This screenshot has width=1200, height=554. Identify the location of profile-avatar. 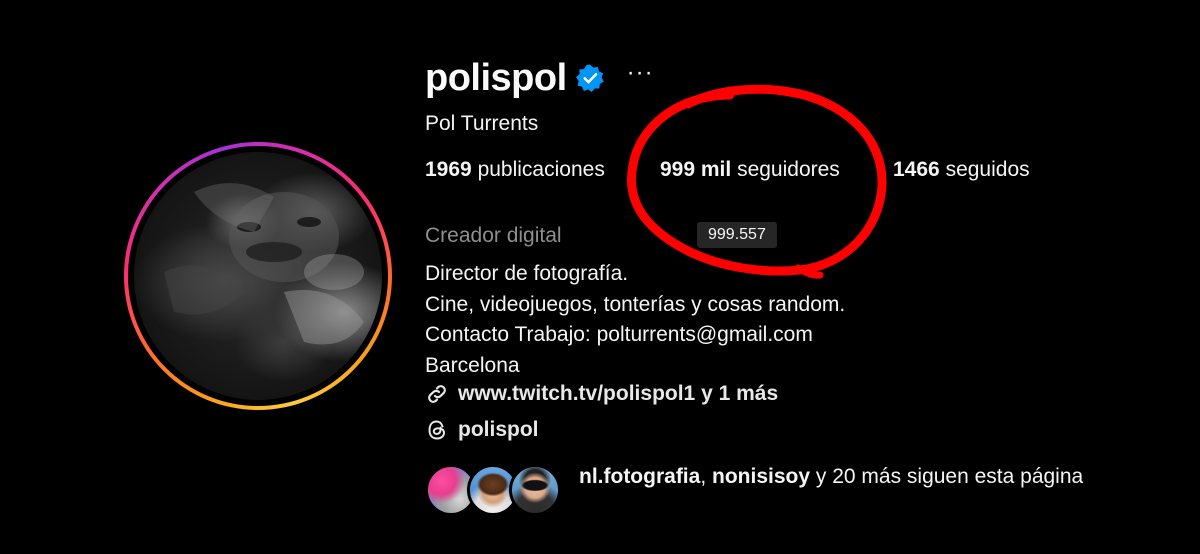
(258, 276).